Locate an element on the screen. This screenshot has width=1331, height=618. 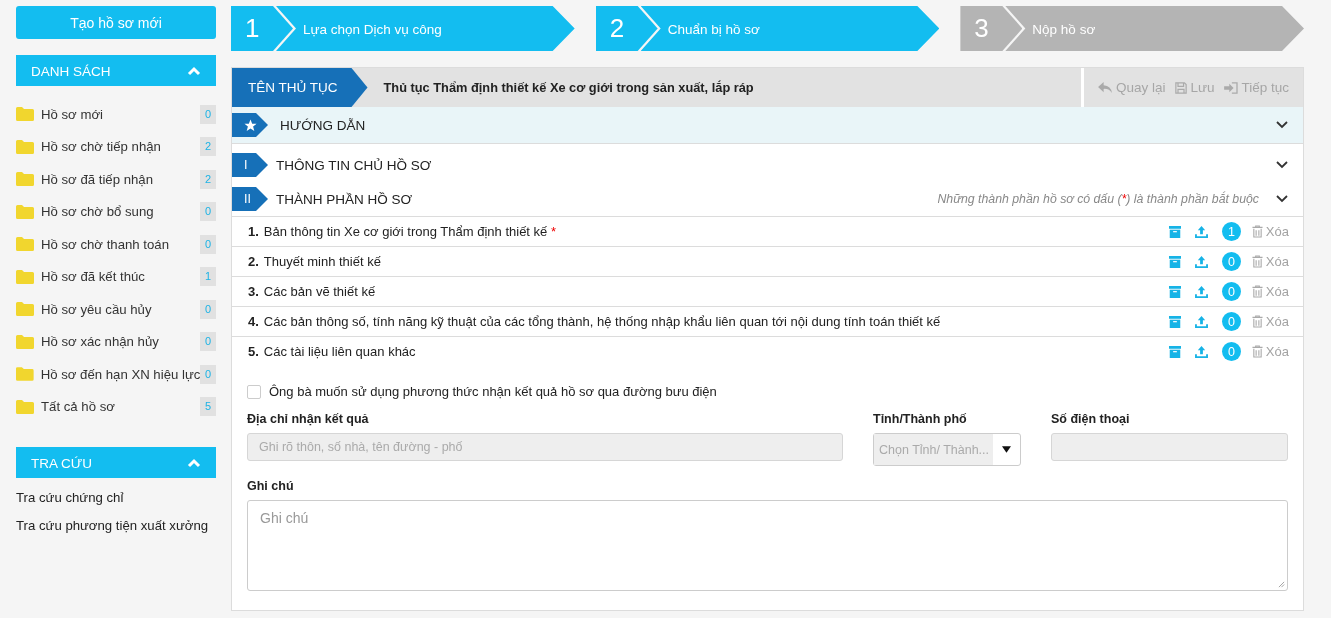
caret-down-icon is located at coordinates (1006, 449).